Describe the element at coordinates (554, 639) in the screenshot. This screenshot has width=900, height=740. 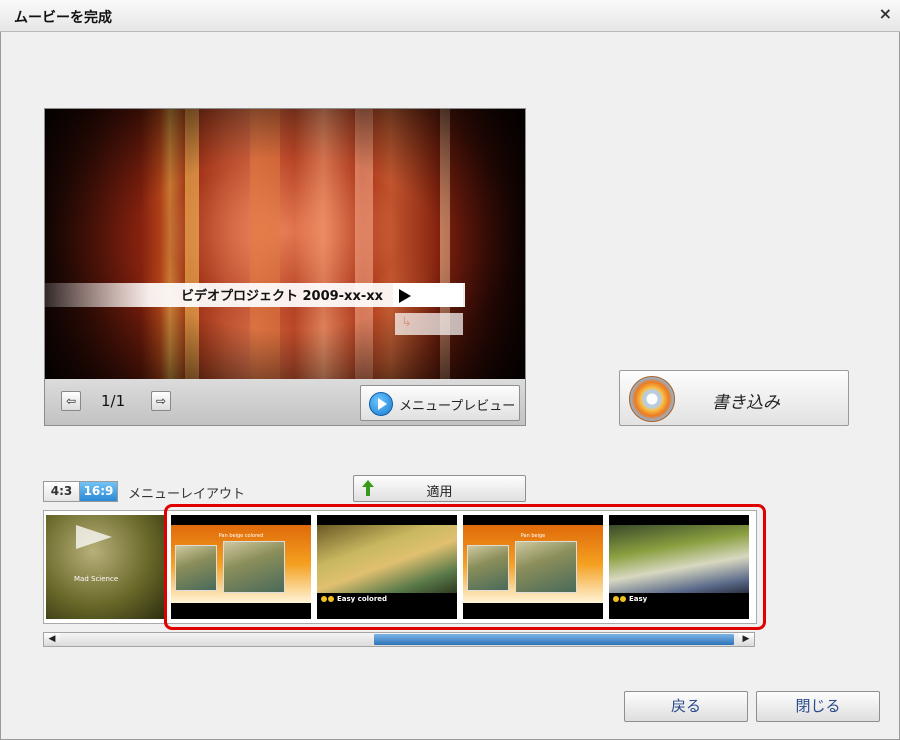
I see `scrollbar-thumb` at that location.